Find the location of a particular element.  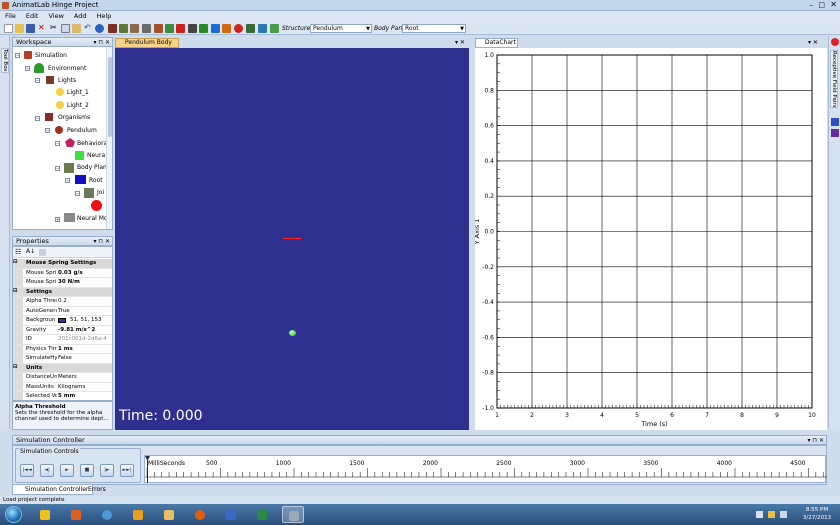

tree-scrollbar is located at coordinates (109, 138).